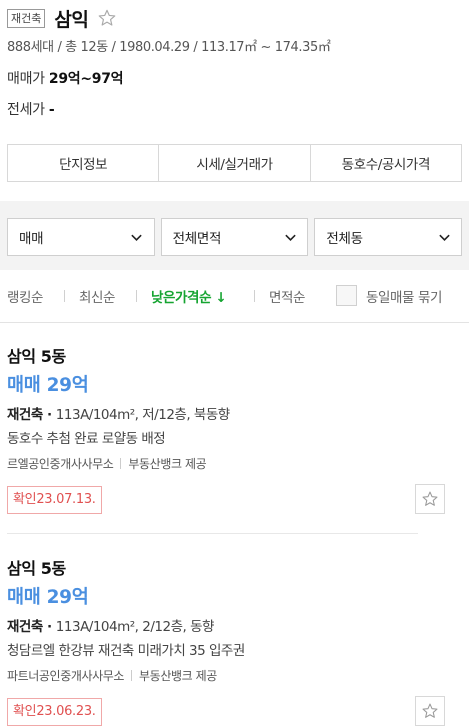 Image resolution: width=469 pixels, height=728 pixels. Describe the element at coordinates (107, 18) in the screenshot. I see `favorite-star-icon` at that location.